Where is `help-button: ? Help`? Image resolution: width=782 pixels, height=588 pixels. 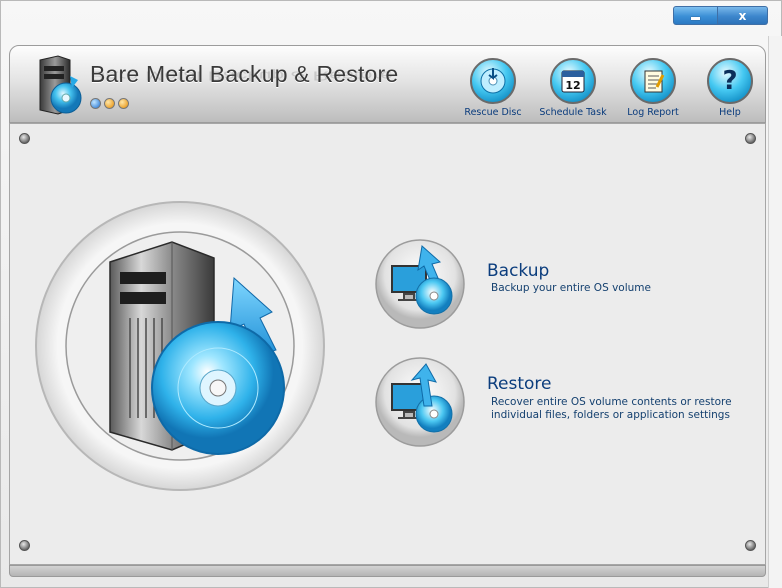
help-button: ? Help is located at coordinates (730, 88).